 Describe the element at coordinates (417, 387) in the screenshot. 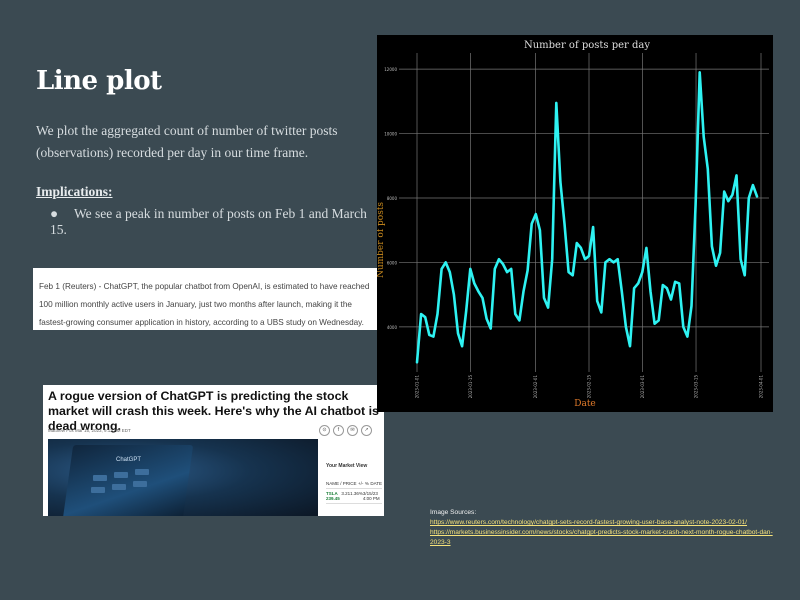

I see `x-tick-label: 2023-01-01` at that location.